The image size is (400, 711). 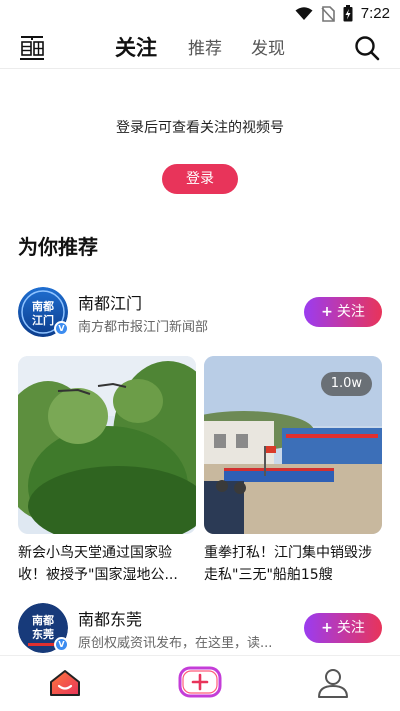 What do you see at coordinates (293, 564) in the screenshot?
I see `video-title: 重拳打私！江门集中销毁涉走私"三无"船舶15艘` at bounding box center [293, 564].